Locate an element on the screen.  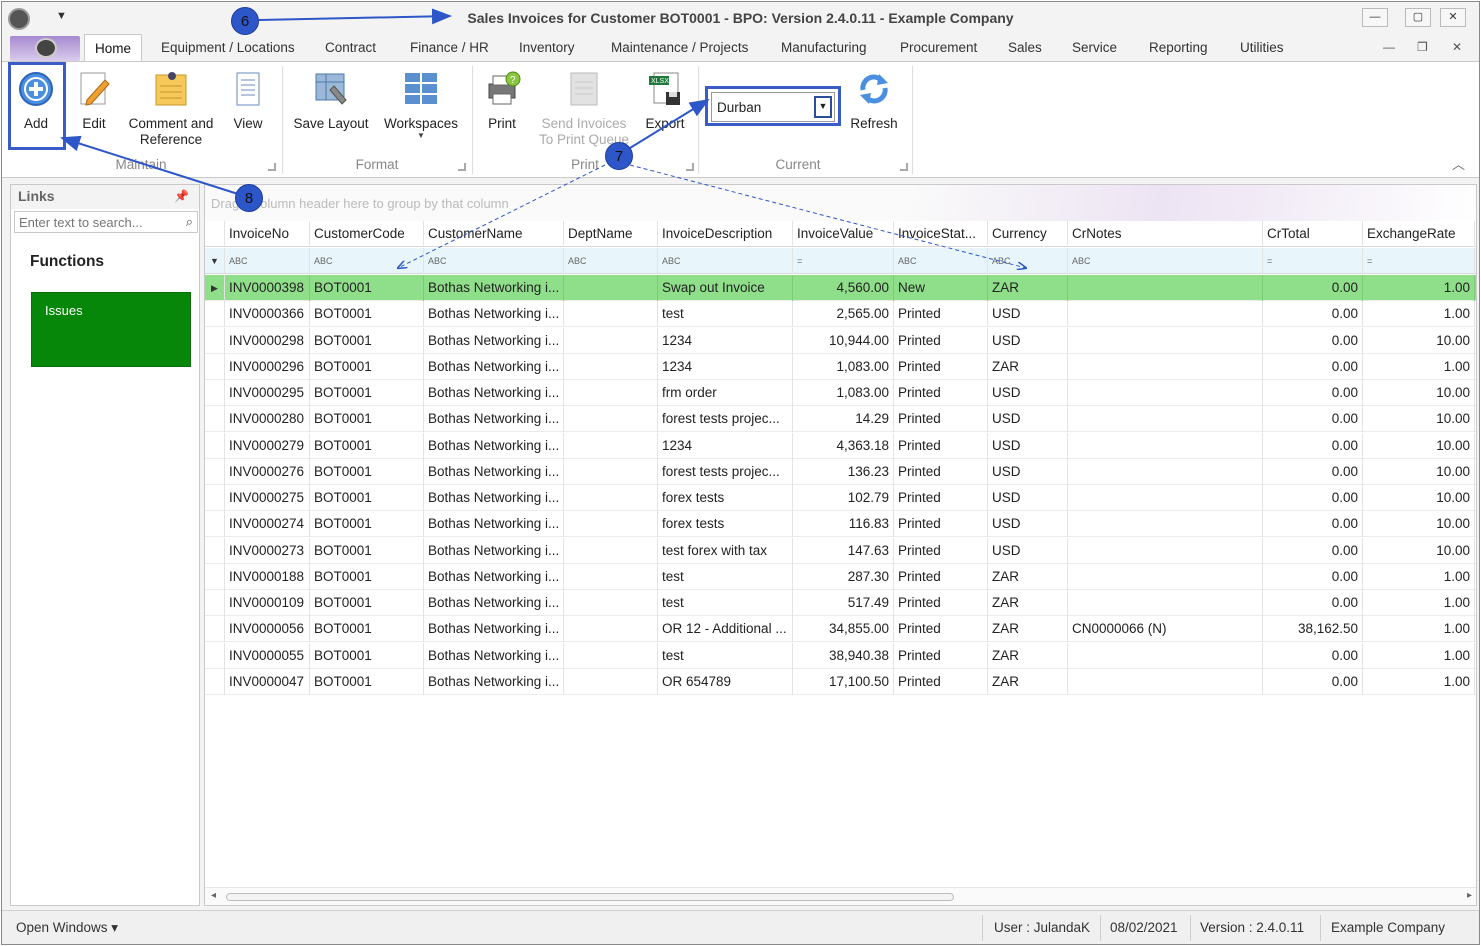
tab-service: Service is located at coordinates (1094, 47).